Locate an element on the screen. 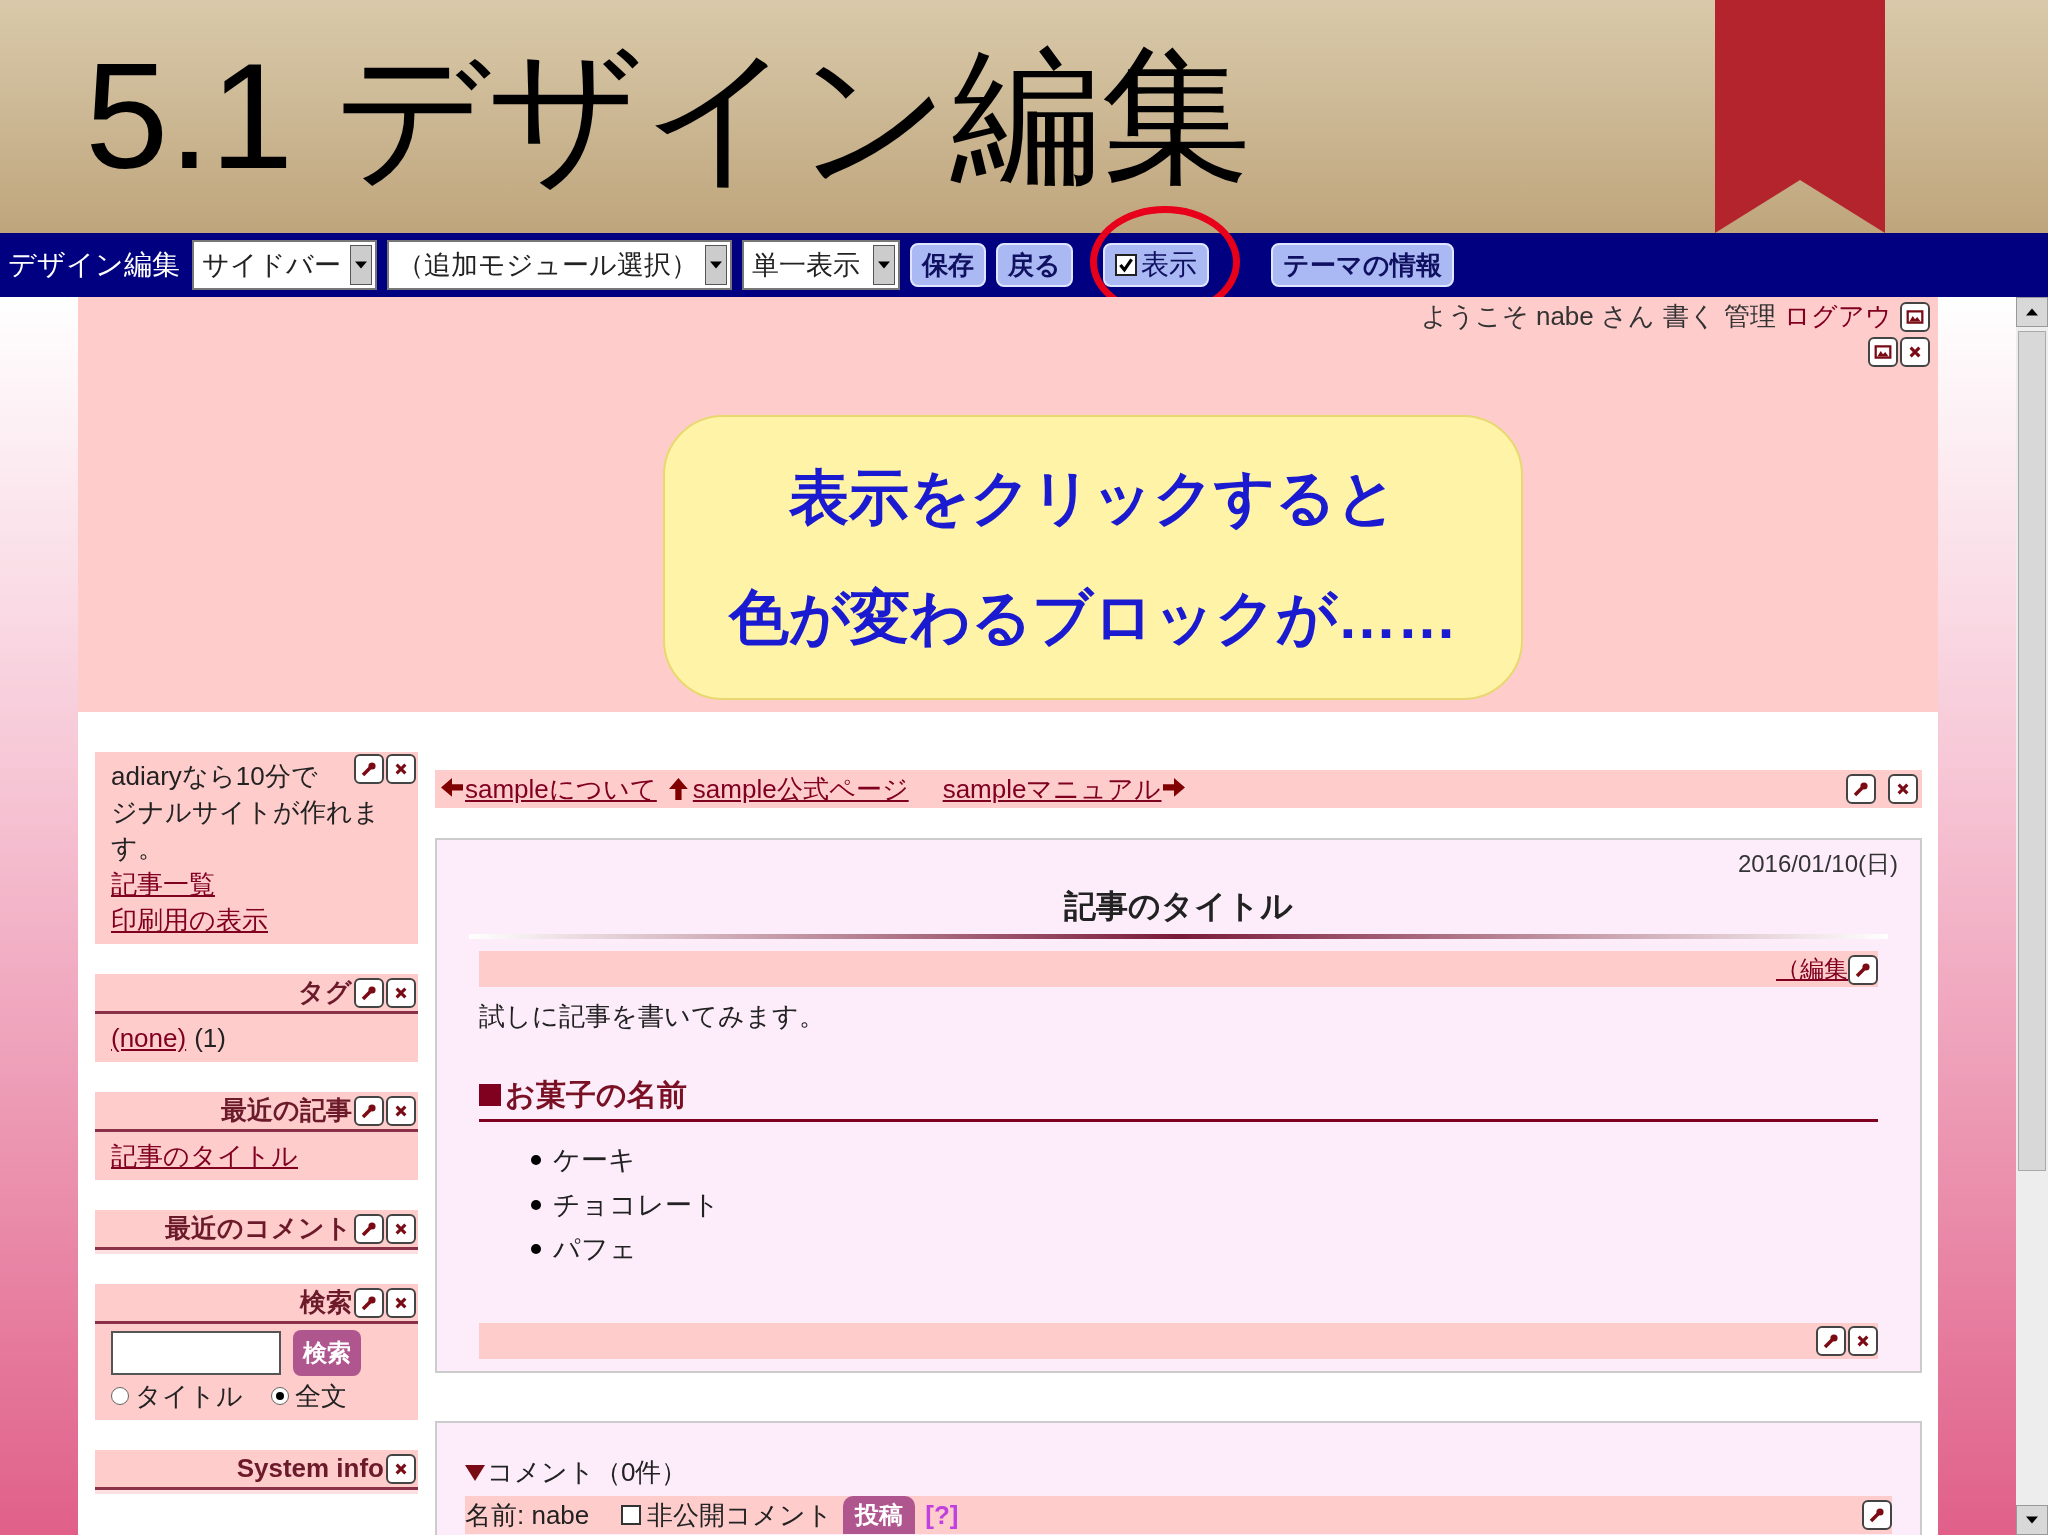  list-item: チョコレート is located at coordinates (636, 1205).